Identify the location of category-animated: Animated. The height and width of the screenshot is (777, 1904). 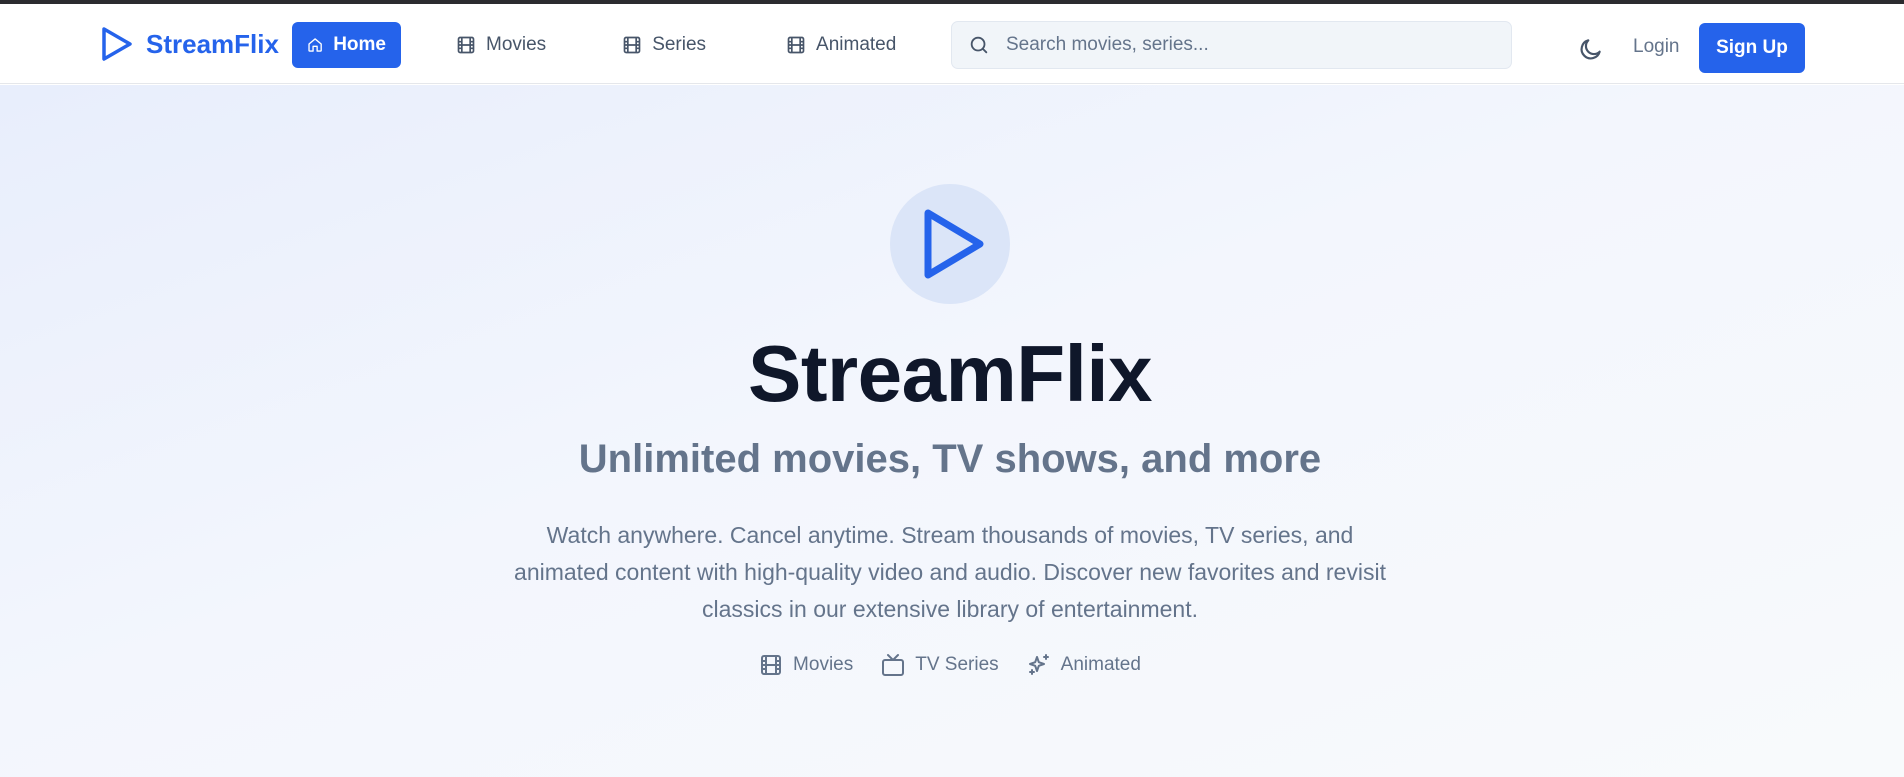
(1084, 665).